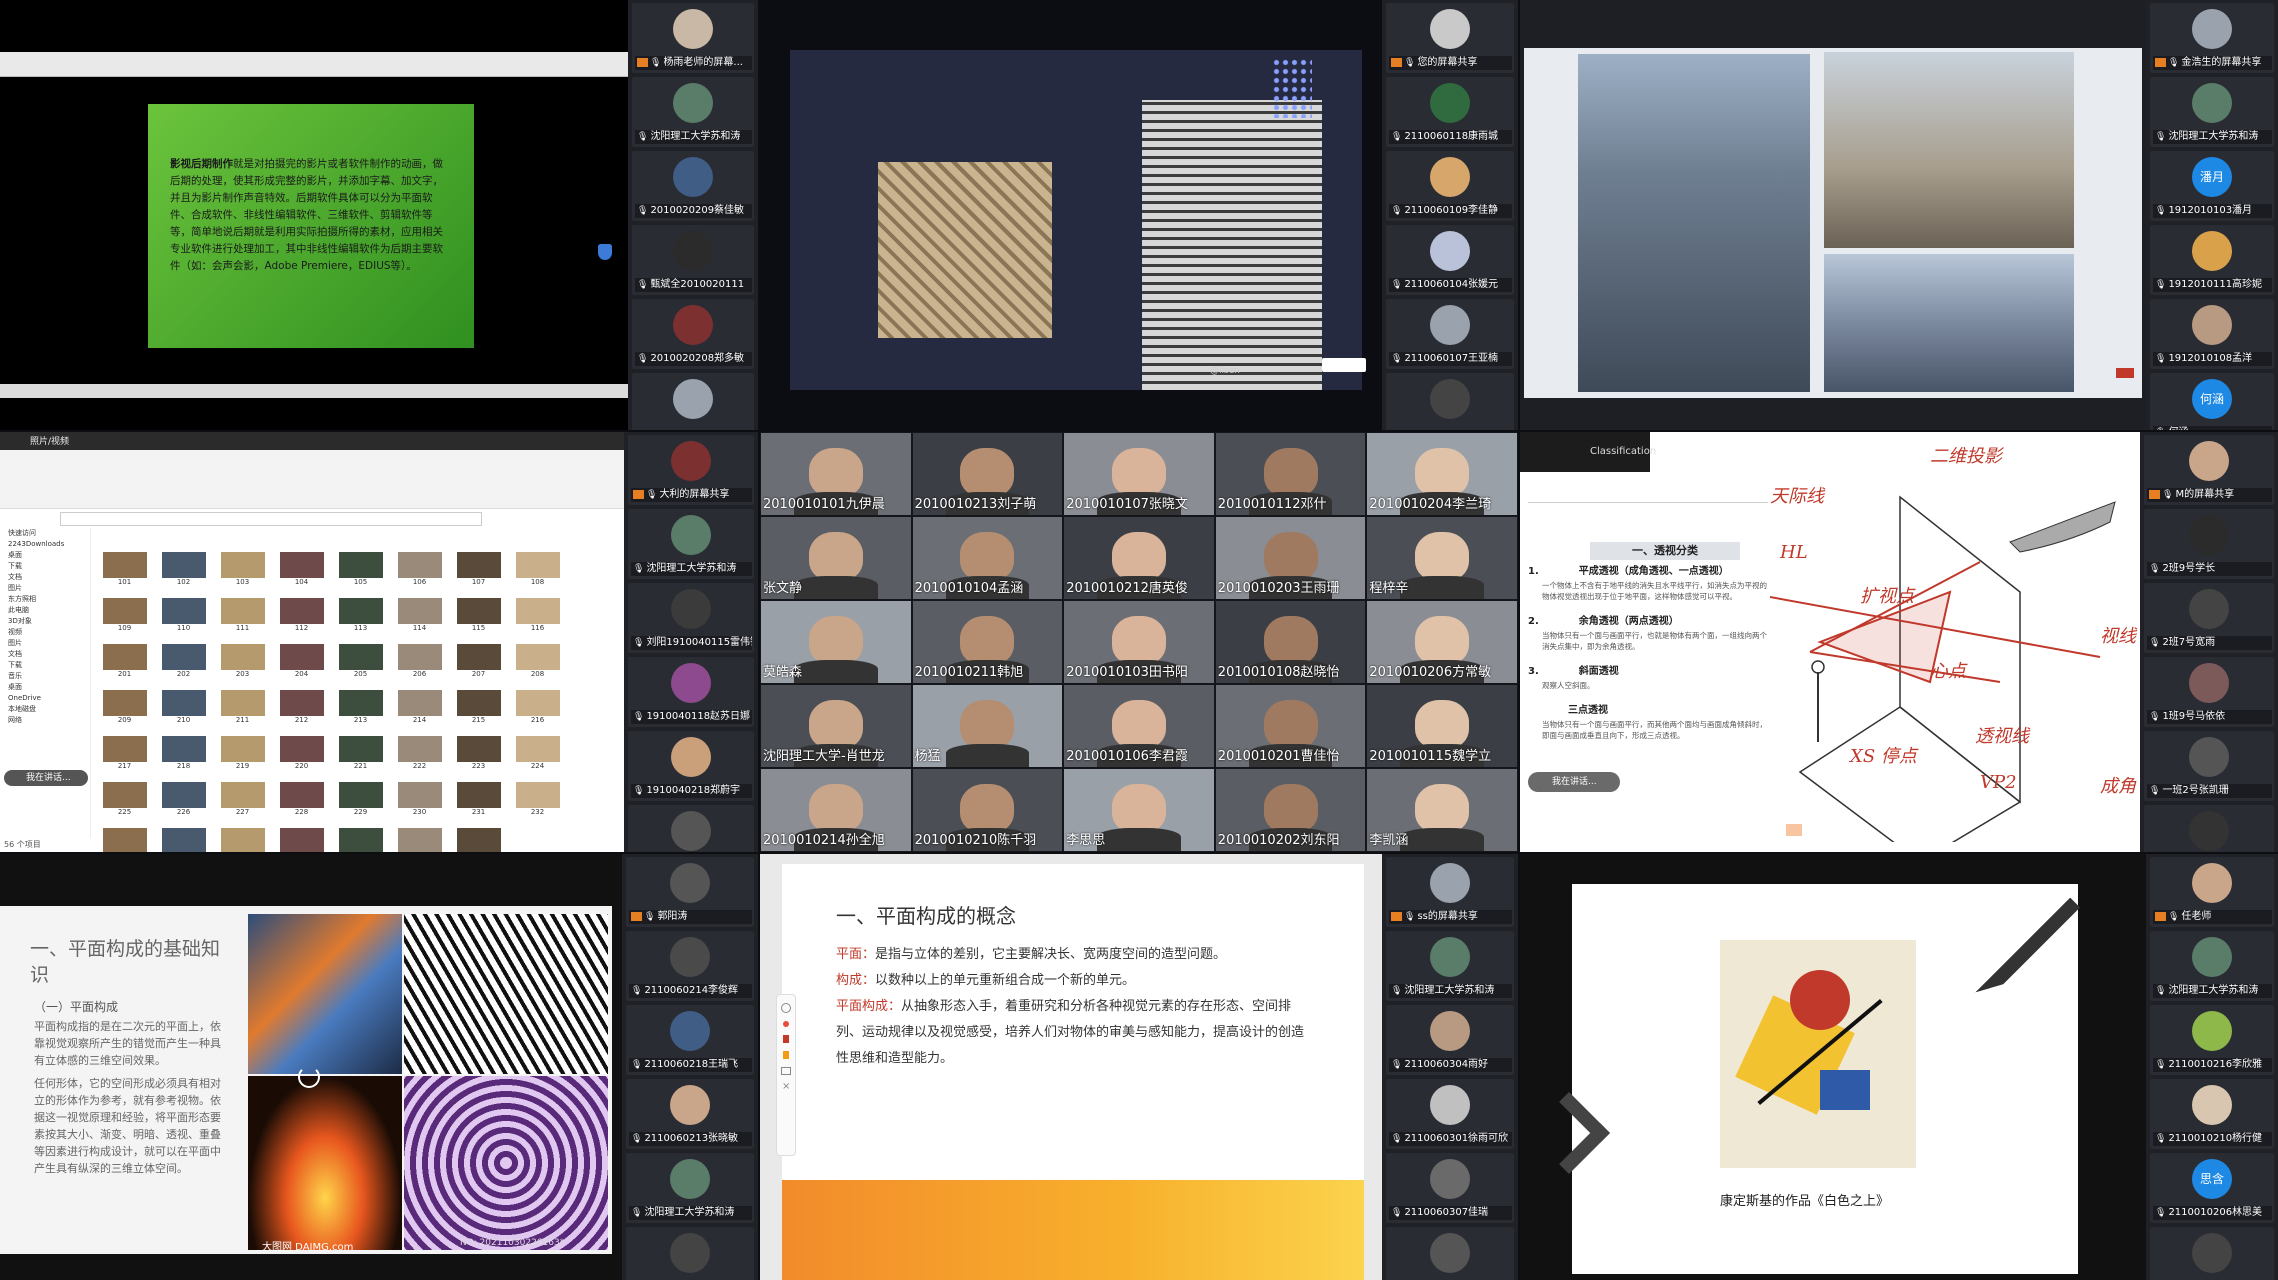 Image resolution: width=2278 pixels, height=1280 pixels. What do you see at coordinates (478, 573) in the screenshot?
I see `file-thumbnail: 107` at bounding box center [478, 573].